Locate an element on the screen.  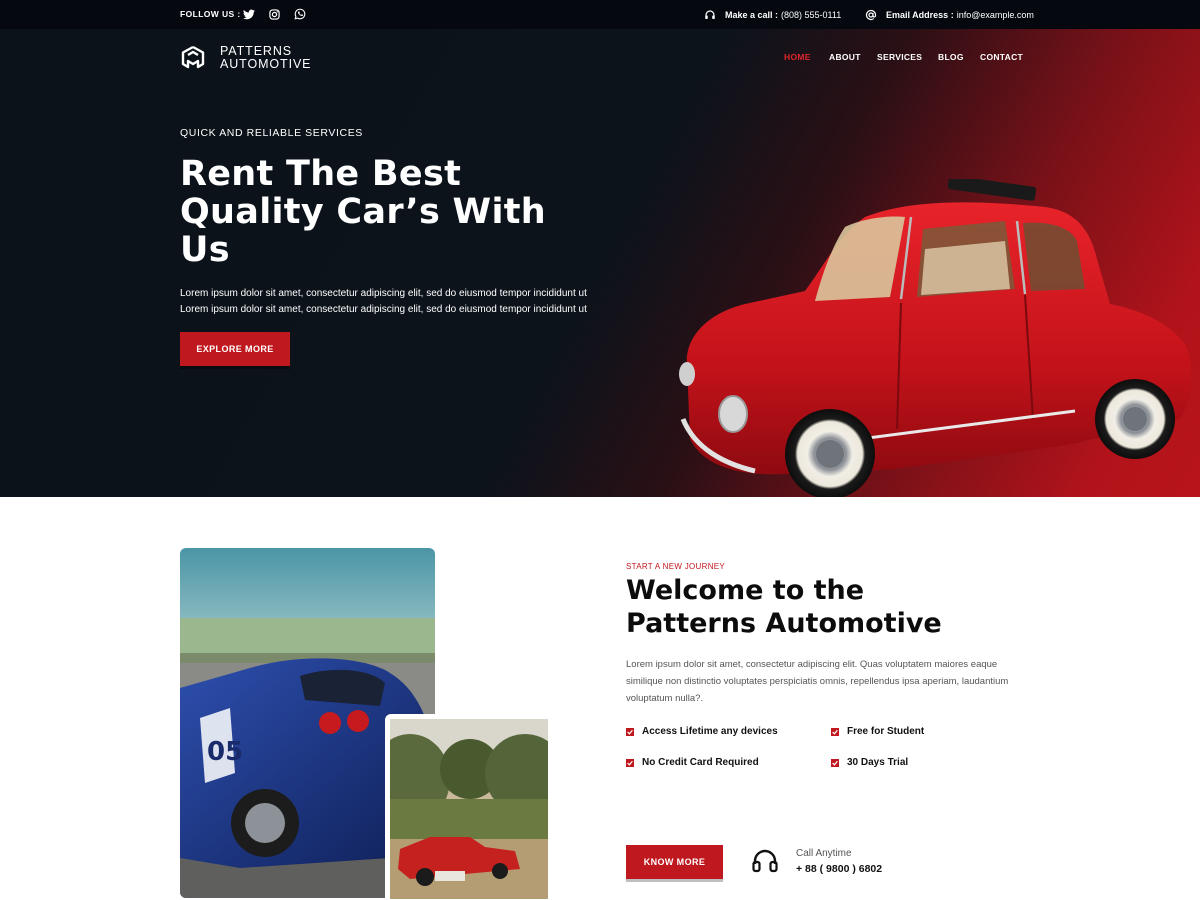
section-eyebrow: START A NEW JOURNEY is located at coordinates (676, 566).